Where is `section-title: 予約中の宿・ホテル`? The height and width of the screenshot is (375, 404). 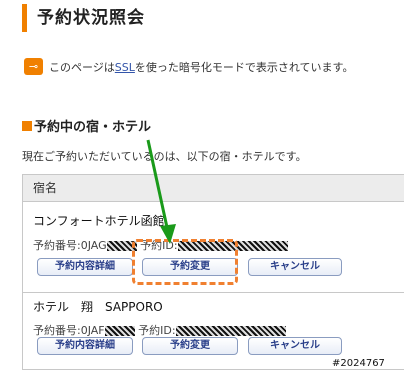 section-title: 予約中の宿・ホテル is located at coordinates (93, 127).